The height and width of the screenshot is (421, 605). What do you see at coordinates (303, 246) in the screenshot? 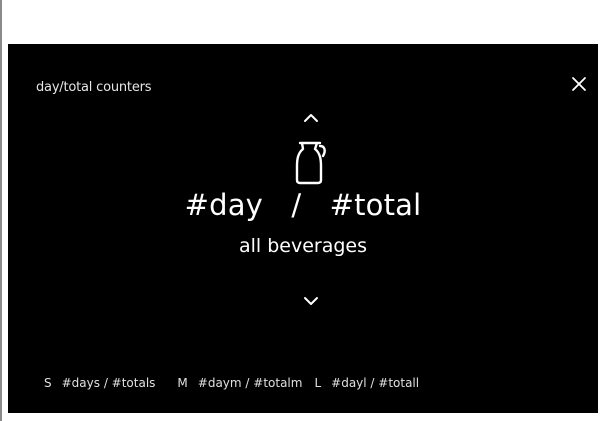
I see `beverage-label: all beverages` at bounding box center [303, 246].